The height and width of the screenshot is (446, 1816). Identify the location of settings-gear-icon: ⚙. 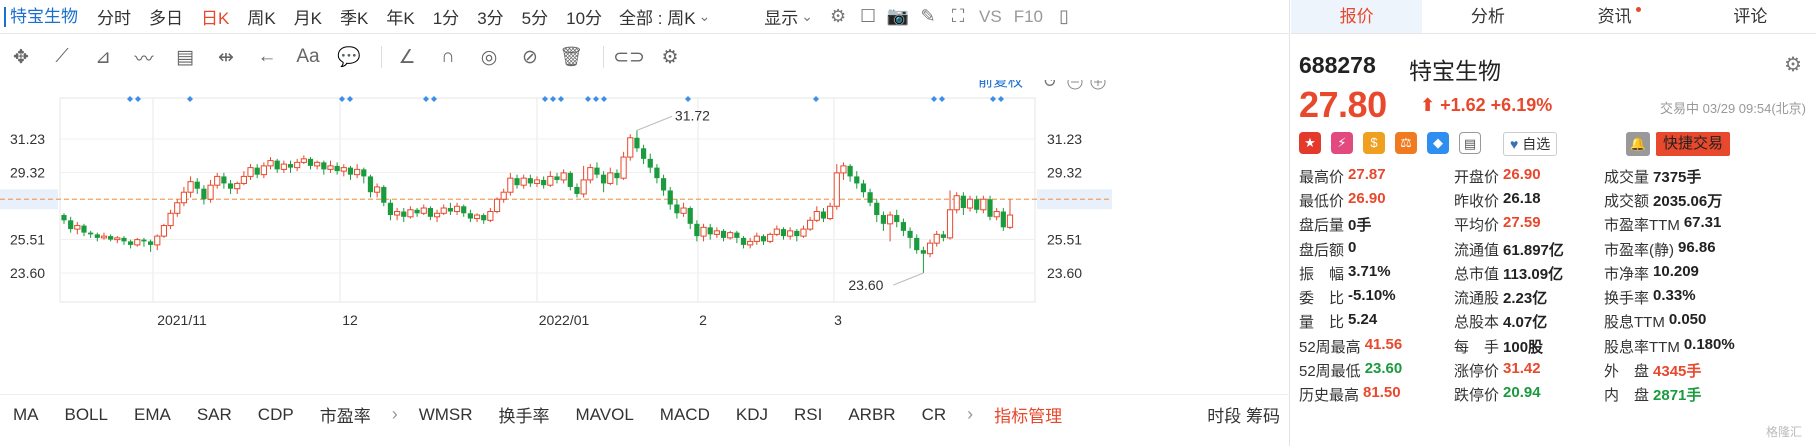
(838, 17).